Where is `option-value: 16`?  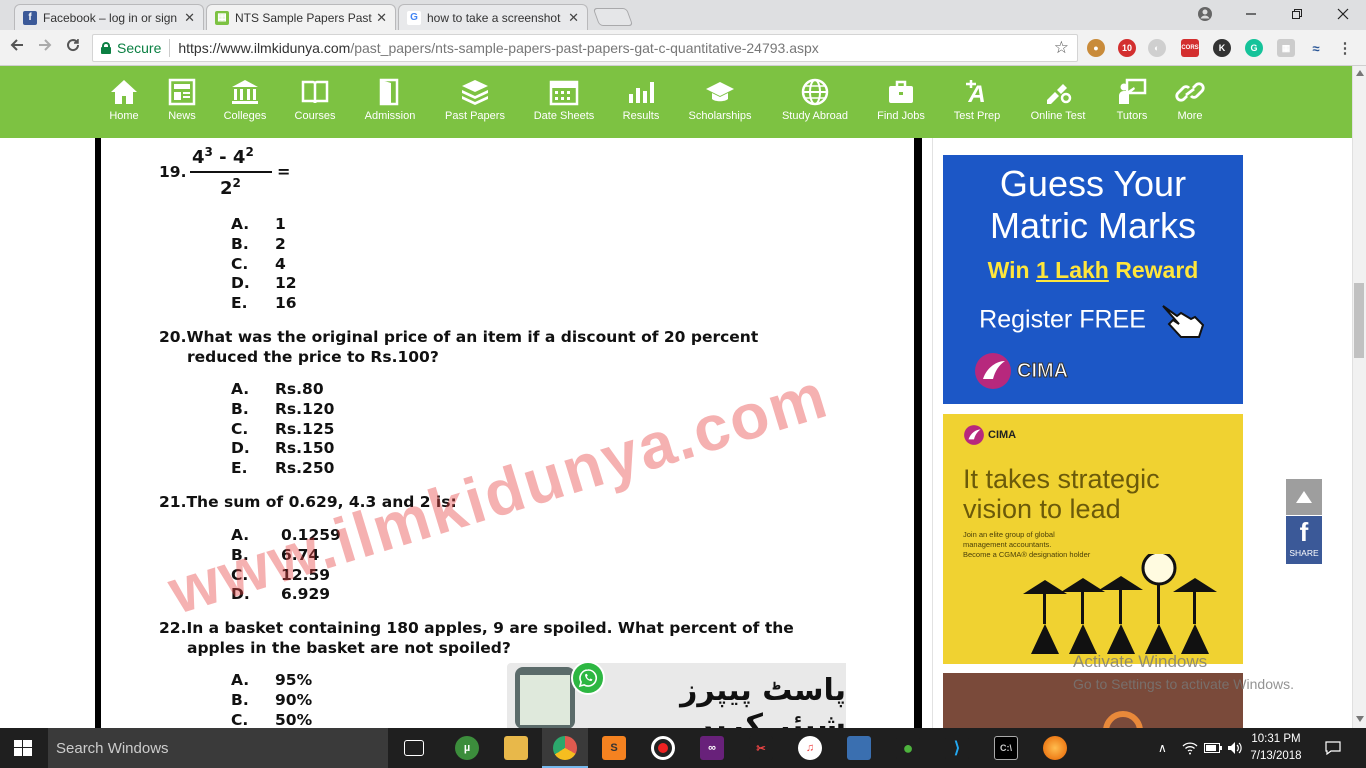
option-value: 16 is located at coordinates (286, 303).